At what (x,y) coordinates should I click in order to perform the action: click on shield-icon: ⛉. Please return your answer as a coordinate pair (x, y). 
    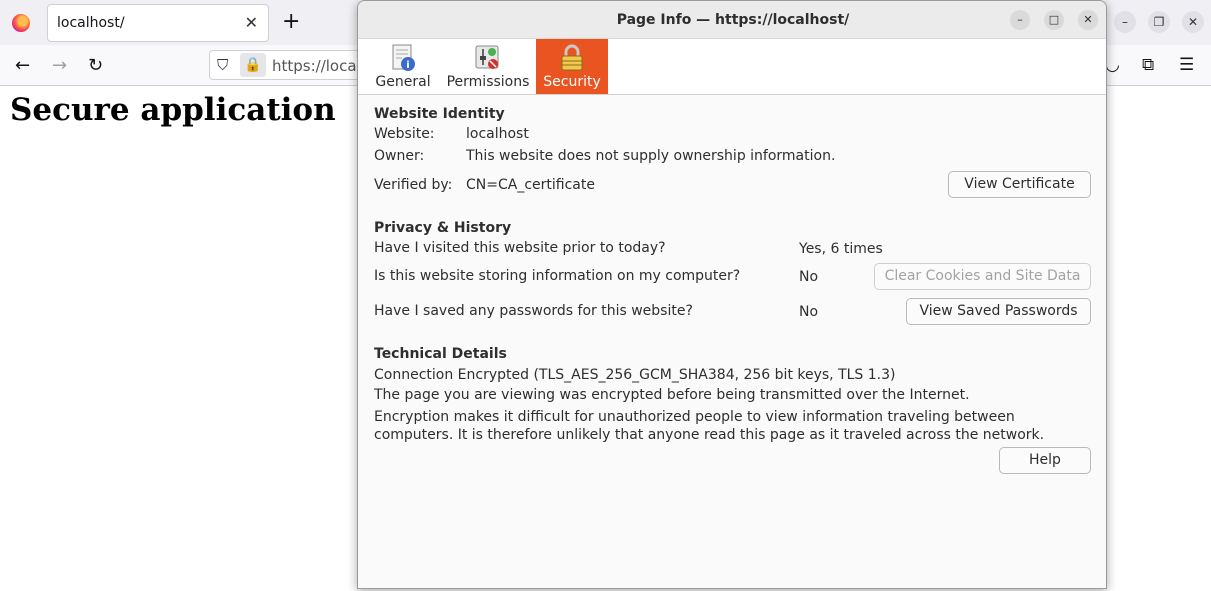
    Looking at the image, I should click on (222, 65).